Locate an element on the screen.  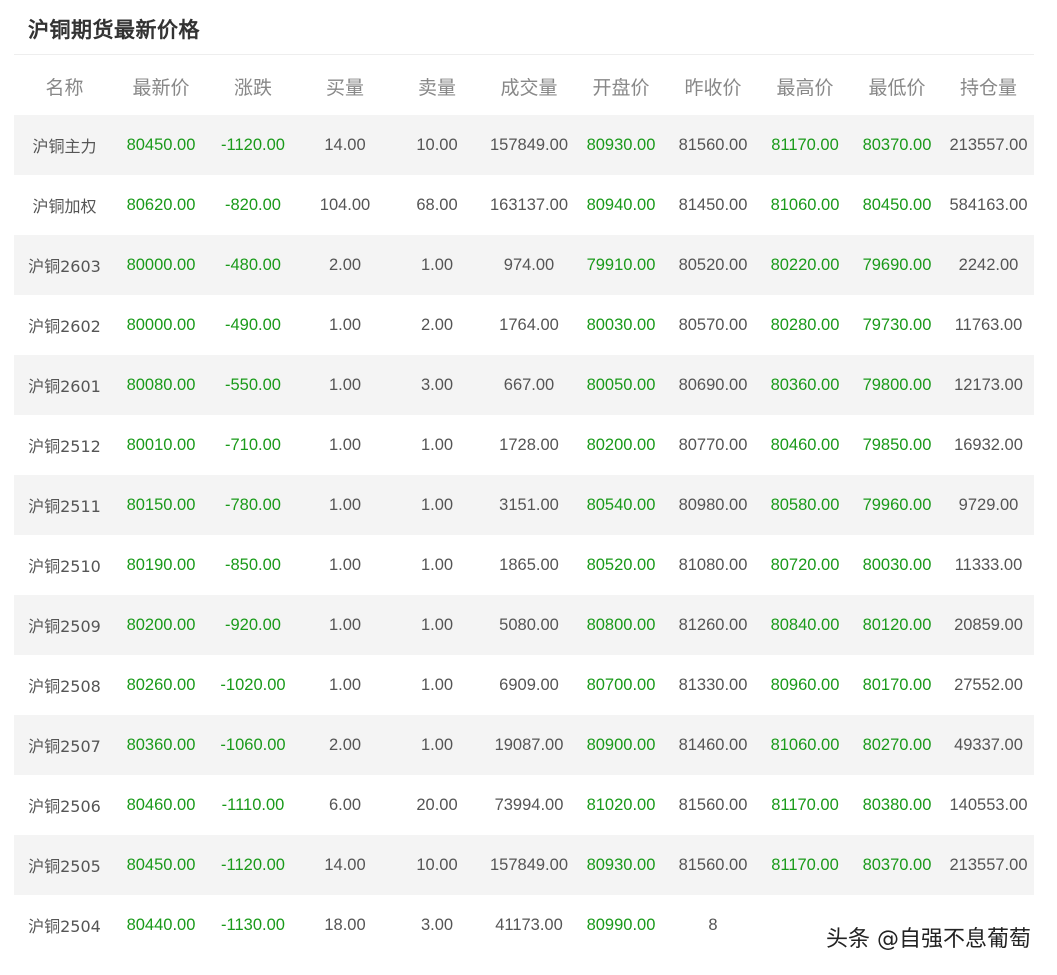
table-cell: 41173.00 is located at coordinates (529, 925).